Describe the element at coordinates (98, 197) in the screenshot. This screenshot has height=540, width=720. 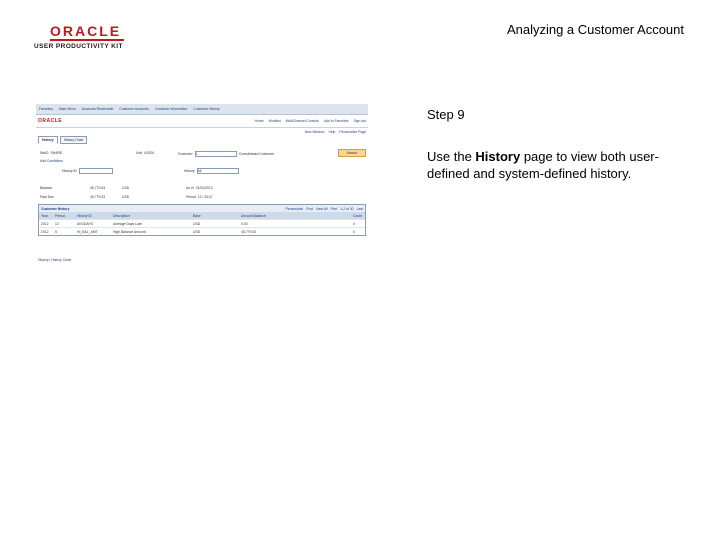
I see `pastdue-amount: 45,779.63` at that location.